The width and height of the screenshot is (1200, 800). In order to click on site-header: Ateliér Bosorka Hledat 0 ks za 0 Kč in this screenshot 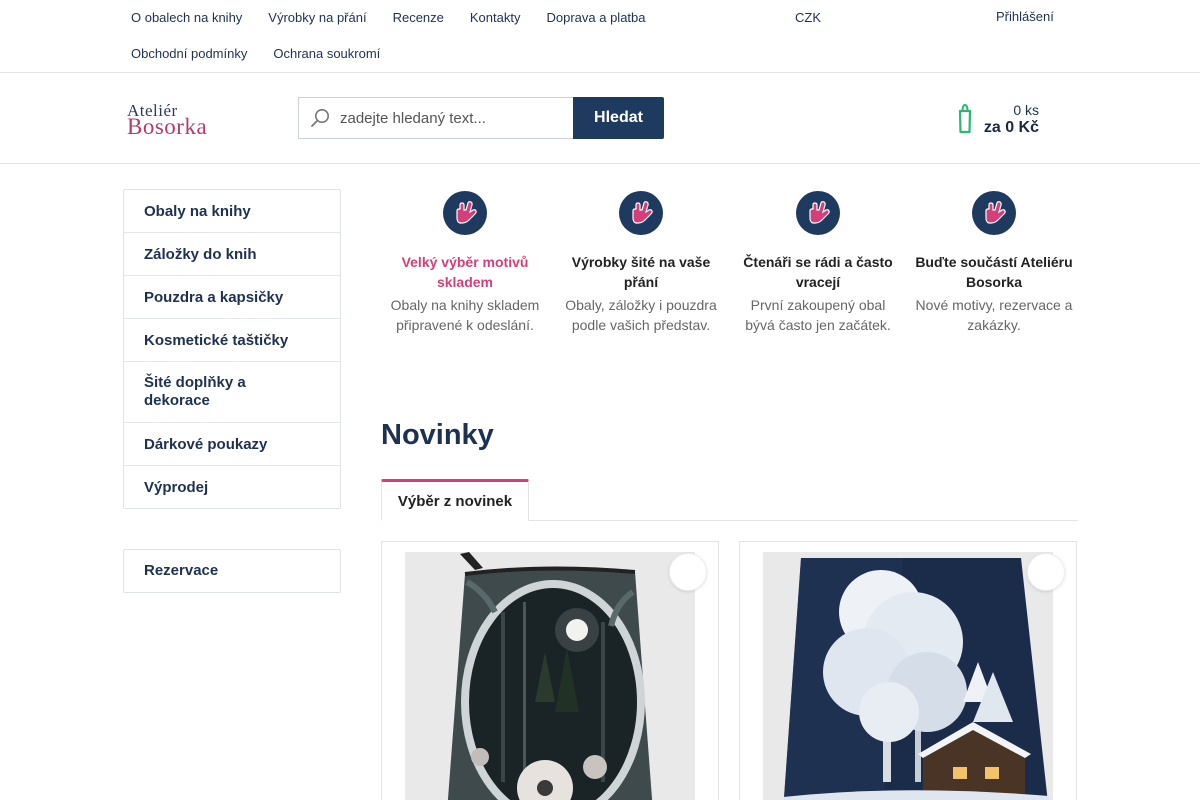, I will do `click(600, 118)`.